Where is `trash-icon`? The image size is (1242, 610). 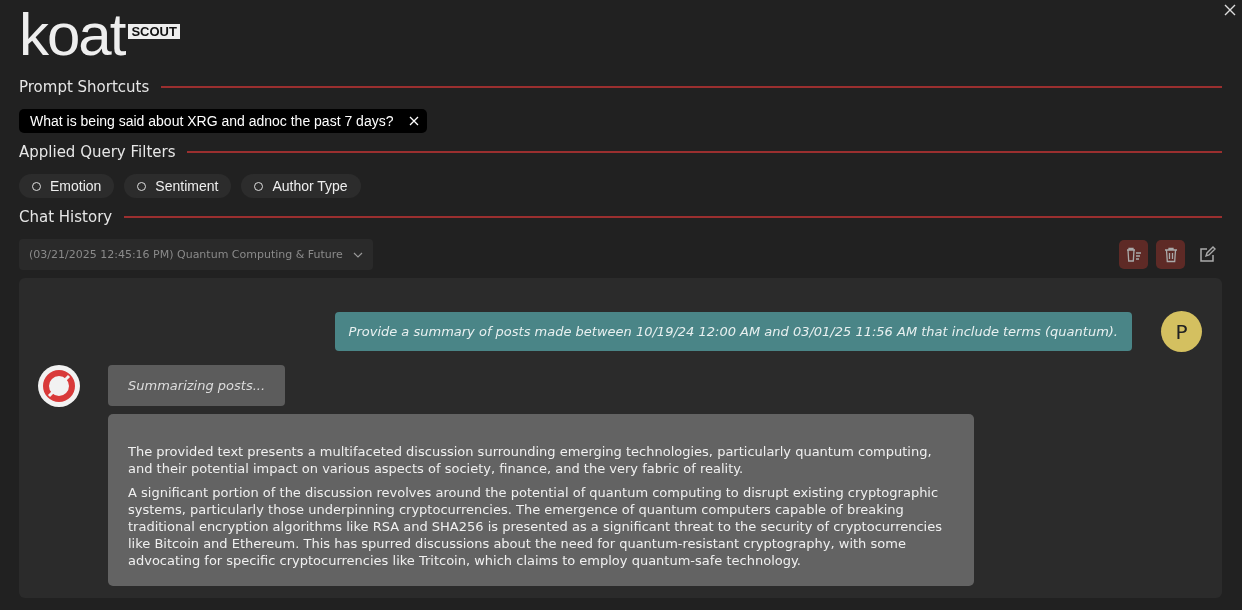 trash-icon is located at coordinates (1170, 254).